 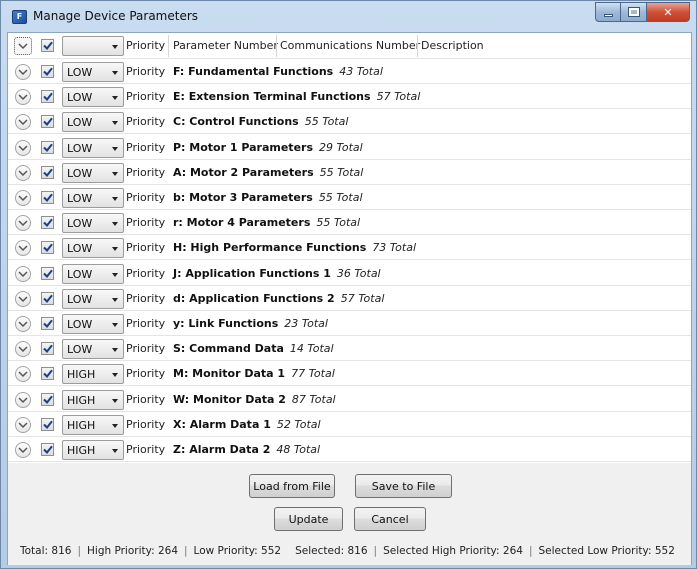 I want to click on column-header-description: Description, so click(x=452, y=45).